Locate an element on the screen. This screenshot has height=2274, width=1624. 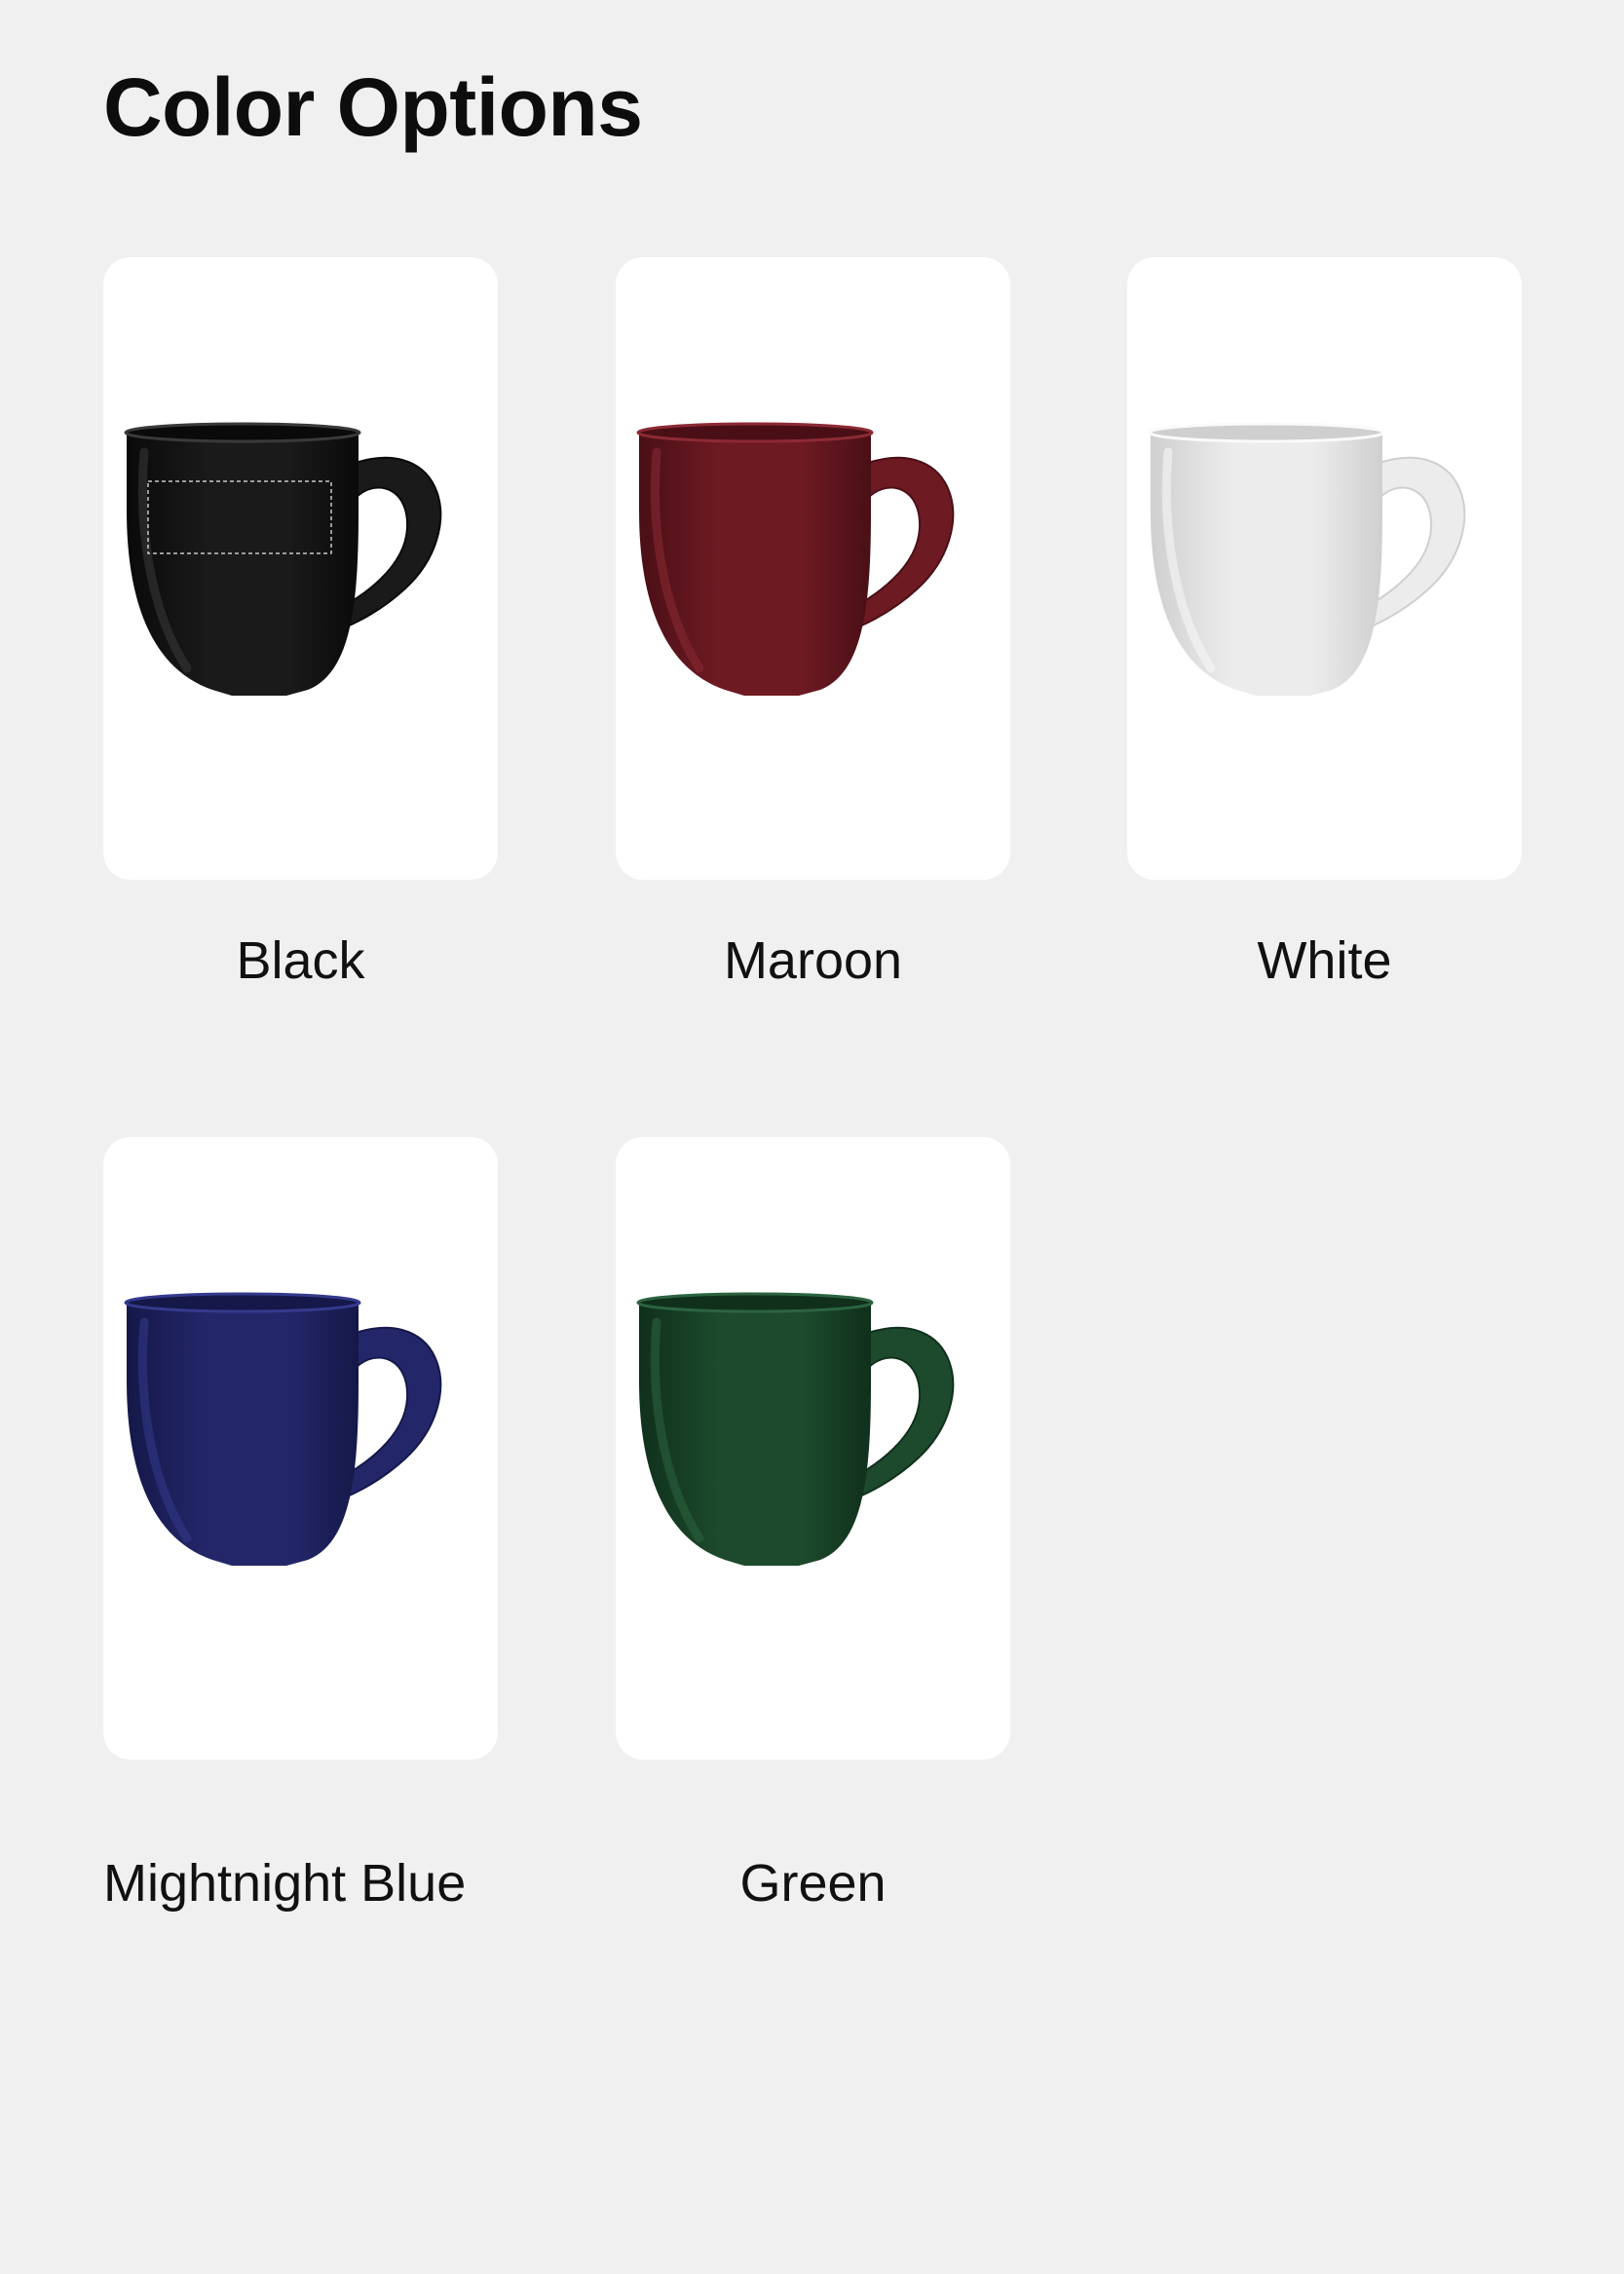
swatch-card-maroon is located at coordinates (813, 568).